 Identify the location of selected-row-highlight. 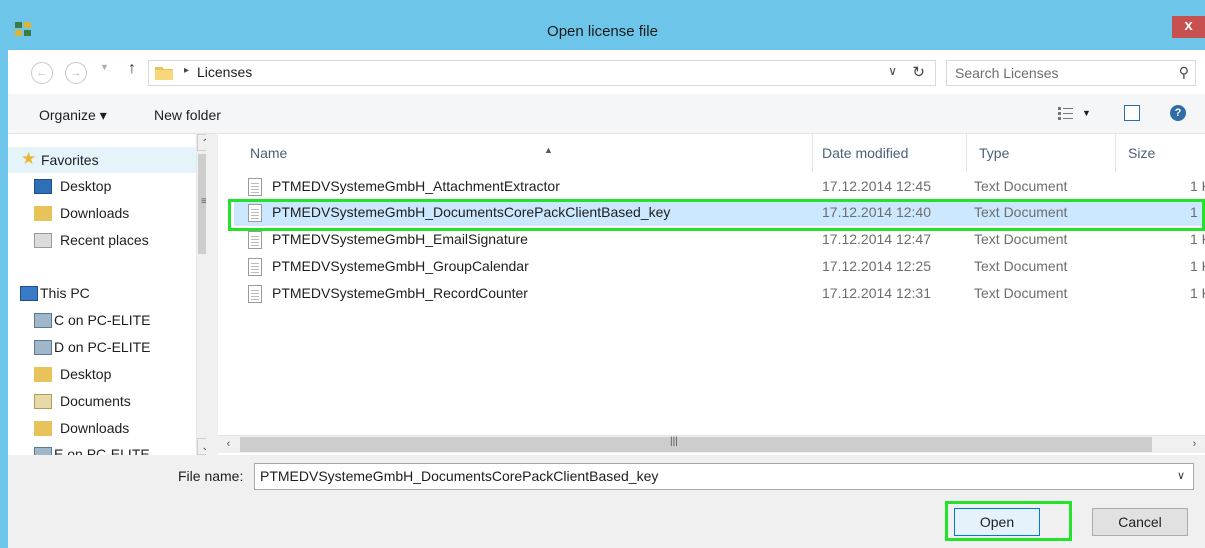
(716, 215).